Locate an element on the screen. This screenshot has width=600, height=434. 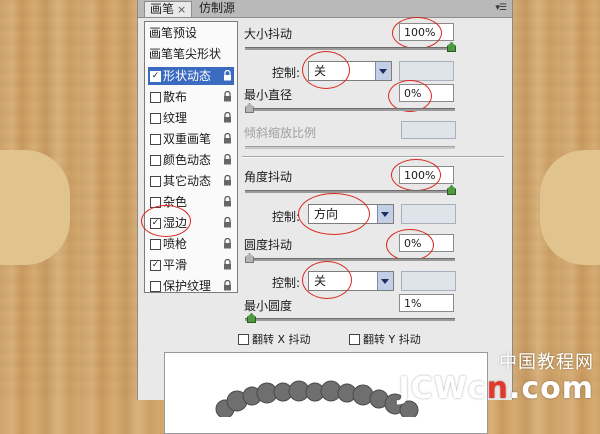
sidebar-item-label: 形状动态 is located at coordinates (187, 76).